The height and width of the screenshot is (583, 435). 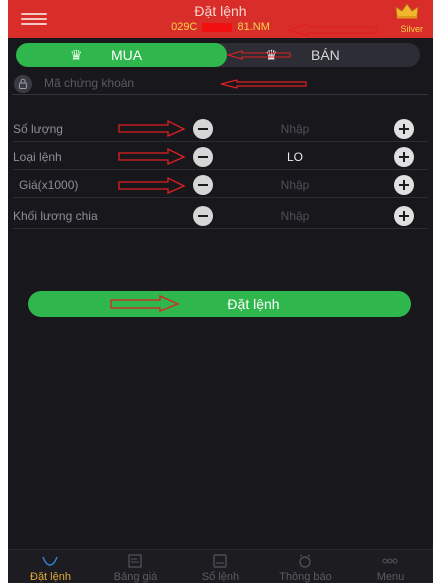 I want to click on lock-icon, so click(x=23, y=84).